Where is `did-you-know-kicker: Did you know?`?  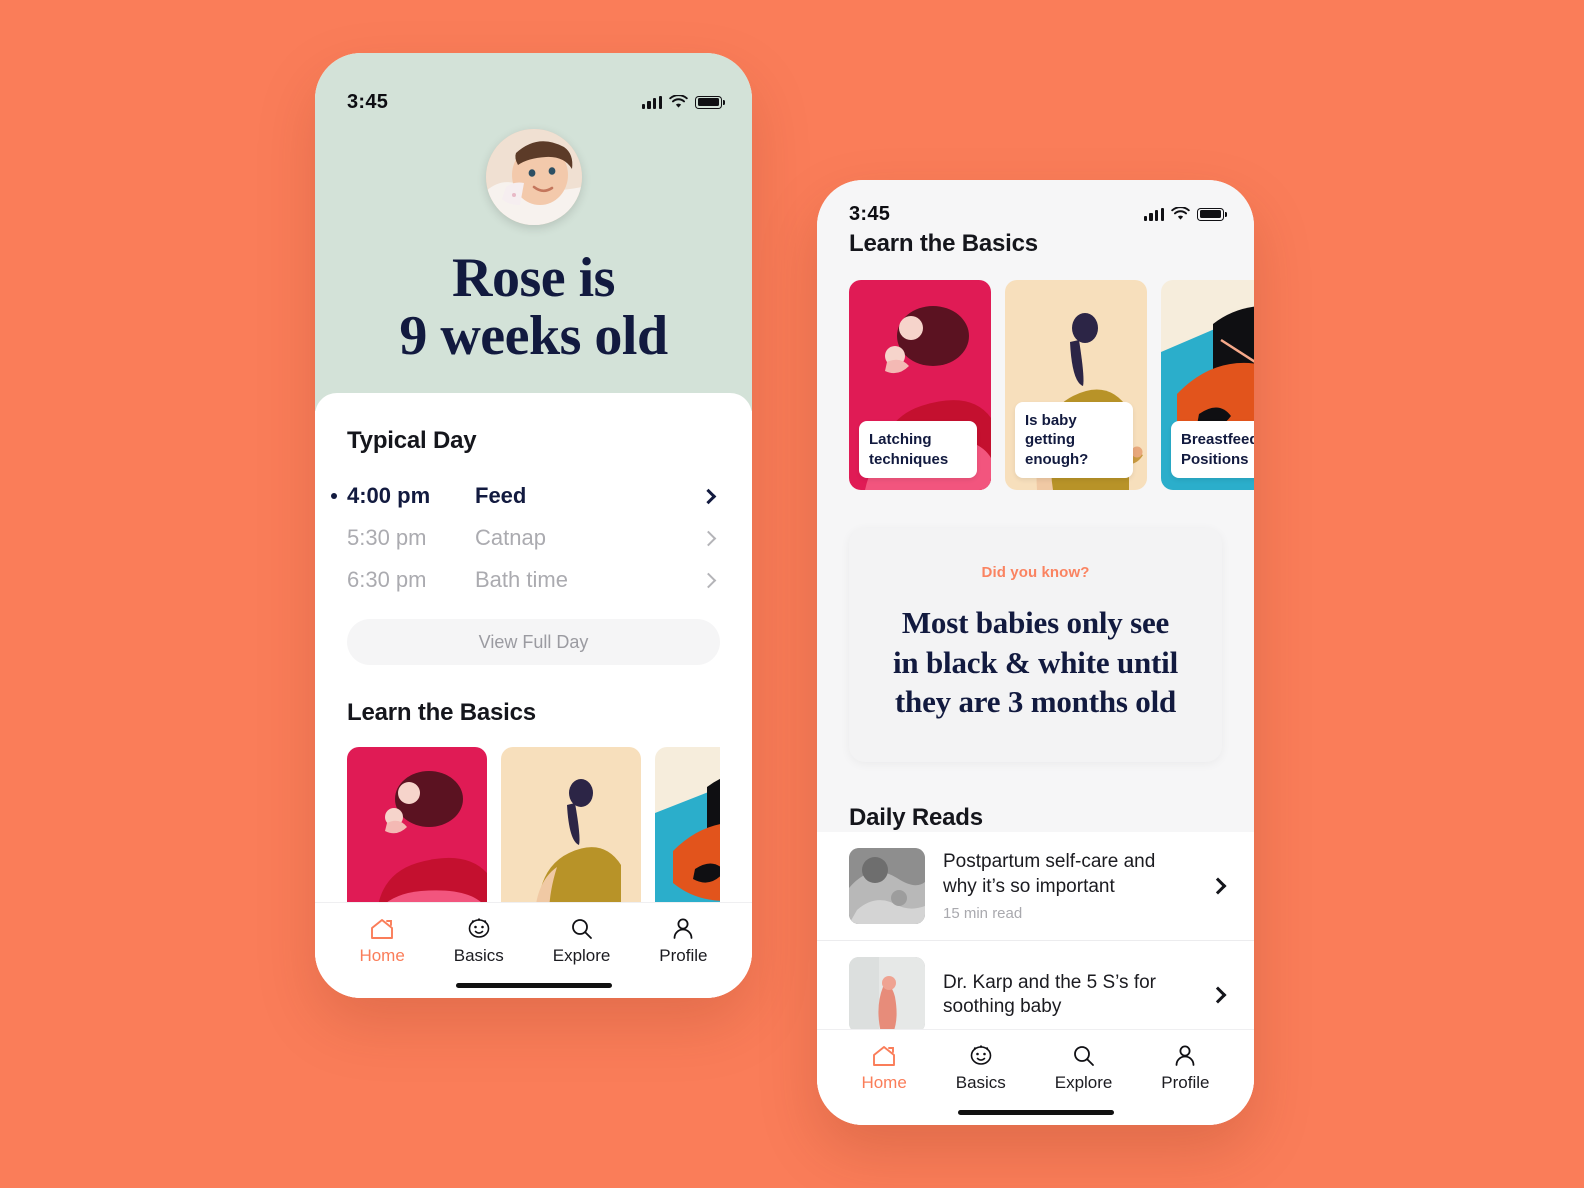
did-you-know-kicker: Did you know? is located at coordinates (1035, 572).